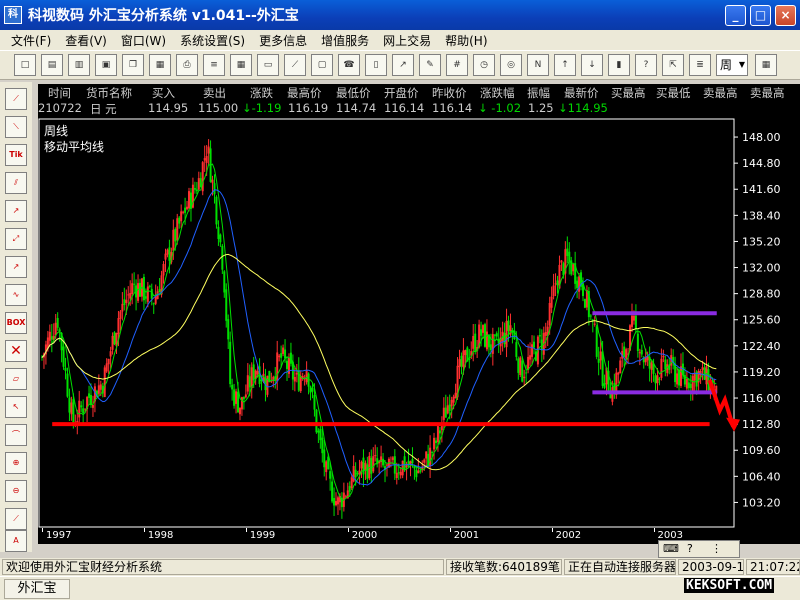  Describe the element at coordinates (79, 65) in the screenshot. I see `folder-icon: ▥` at that location.